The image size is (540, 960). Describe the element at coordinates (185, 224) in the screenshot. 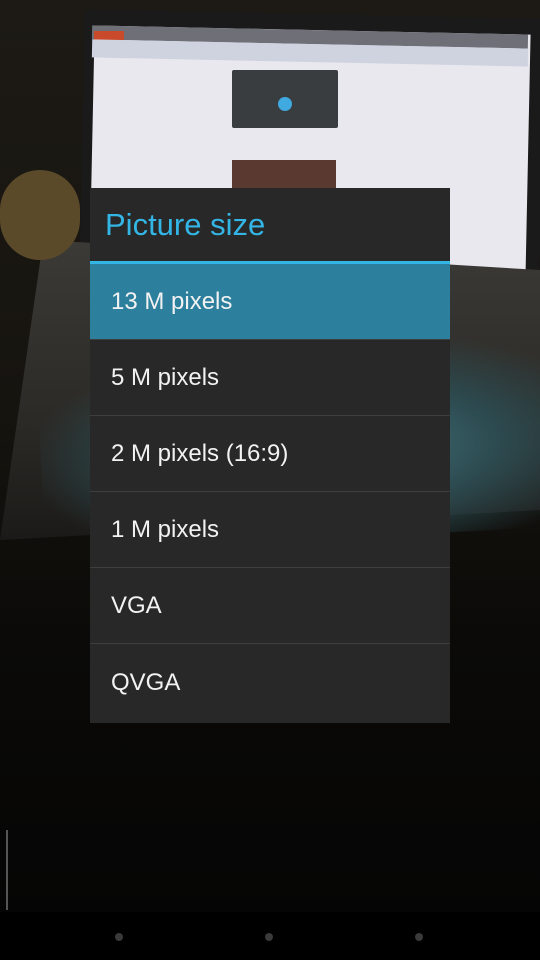

I see `dialog-title: Picture size` at that location.